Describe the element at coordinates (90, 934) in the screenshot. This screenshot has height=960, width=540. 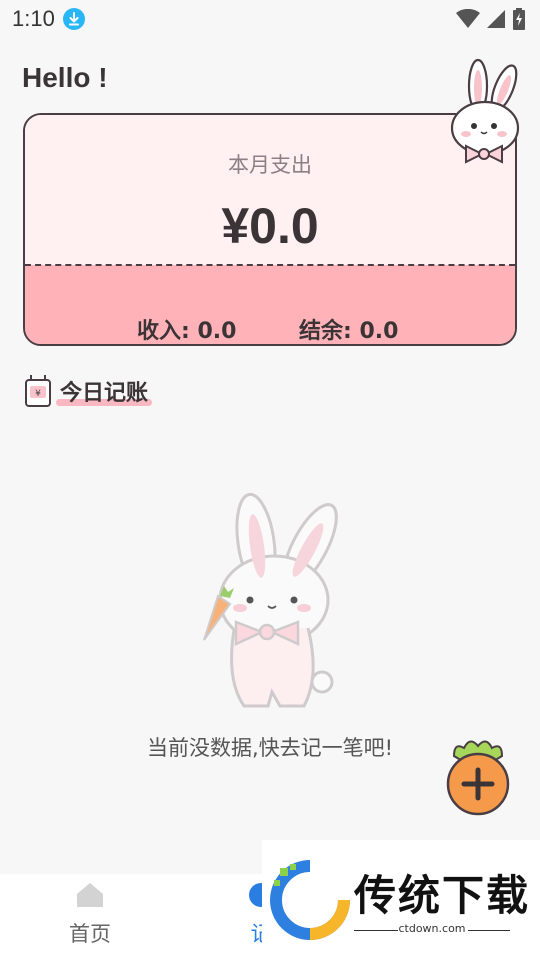
I see `nav-home-label: 首页` at that location.